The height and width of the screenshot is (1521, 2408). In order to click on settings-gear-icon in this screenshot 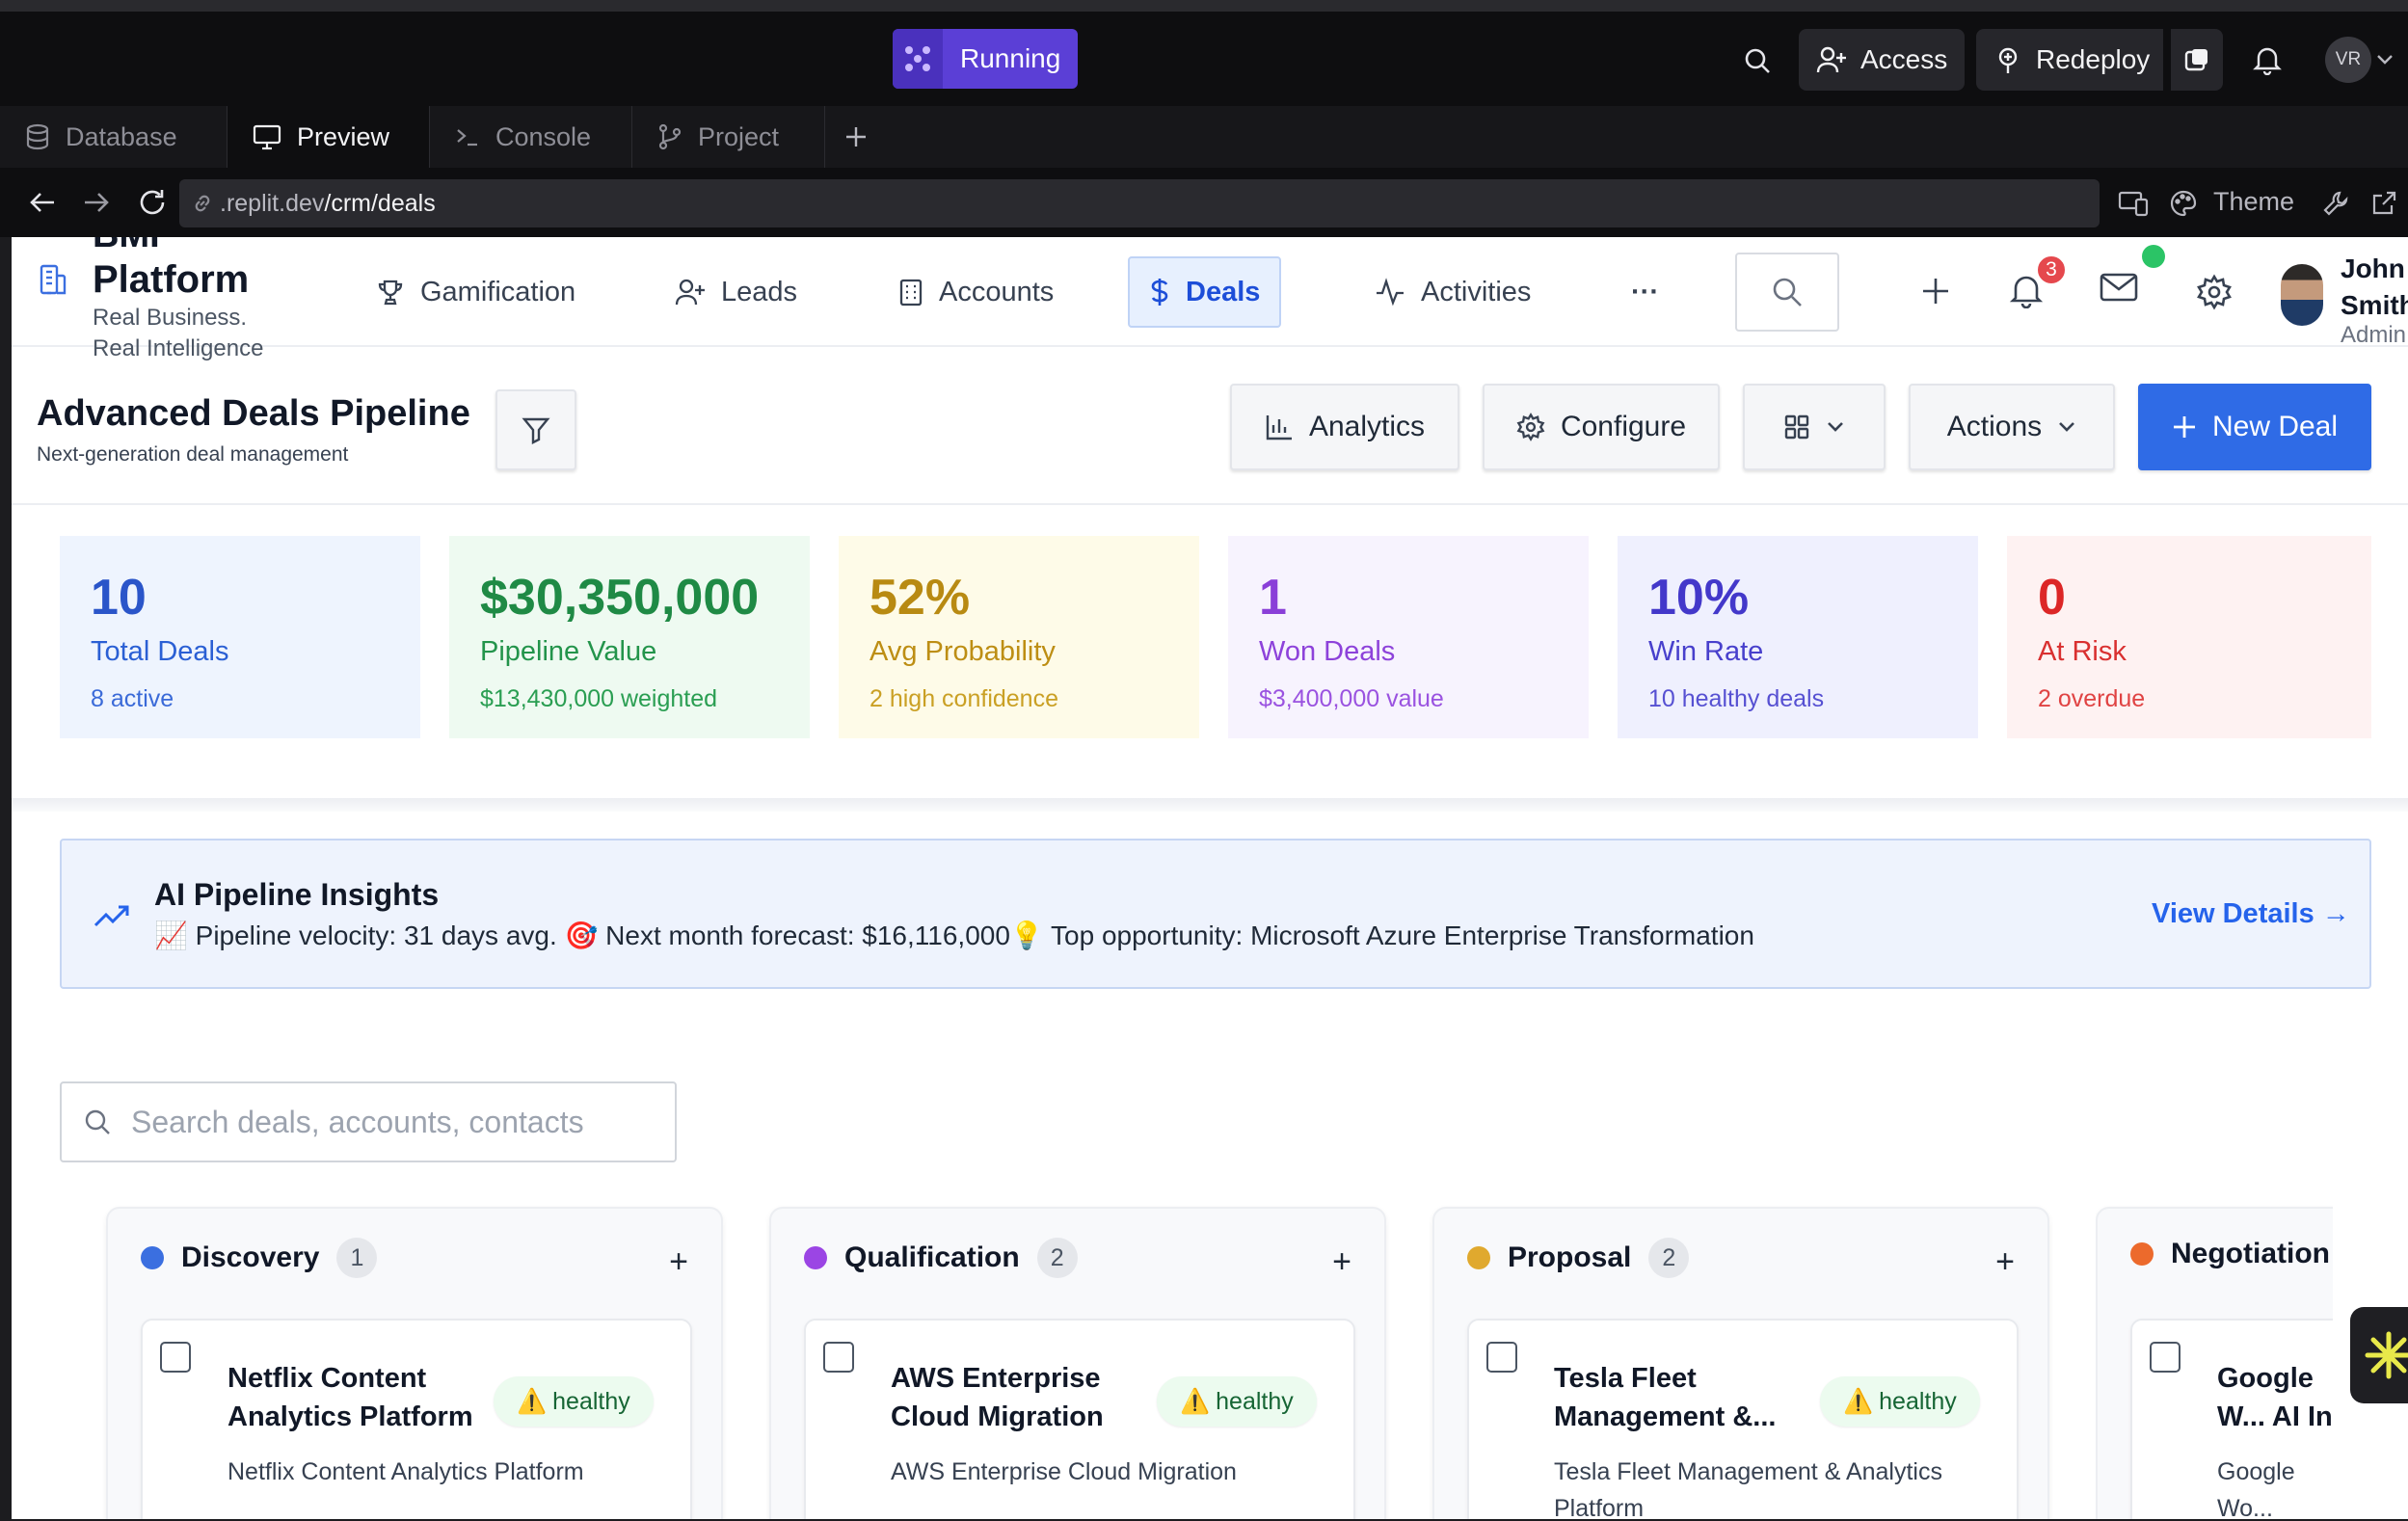, I will do `click(2214, 292)`.